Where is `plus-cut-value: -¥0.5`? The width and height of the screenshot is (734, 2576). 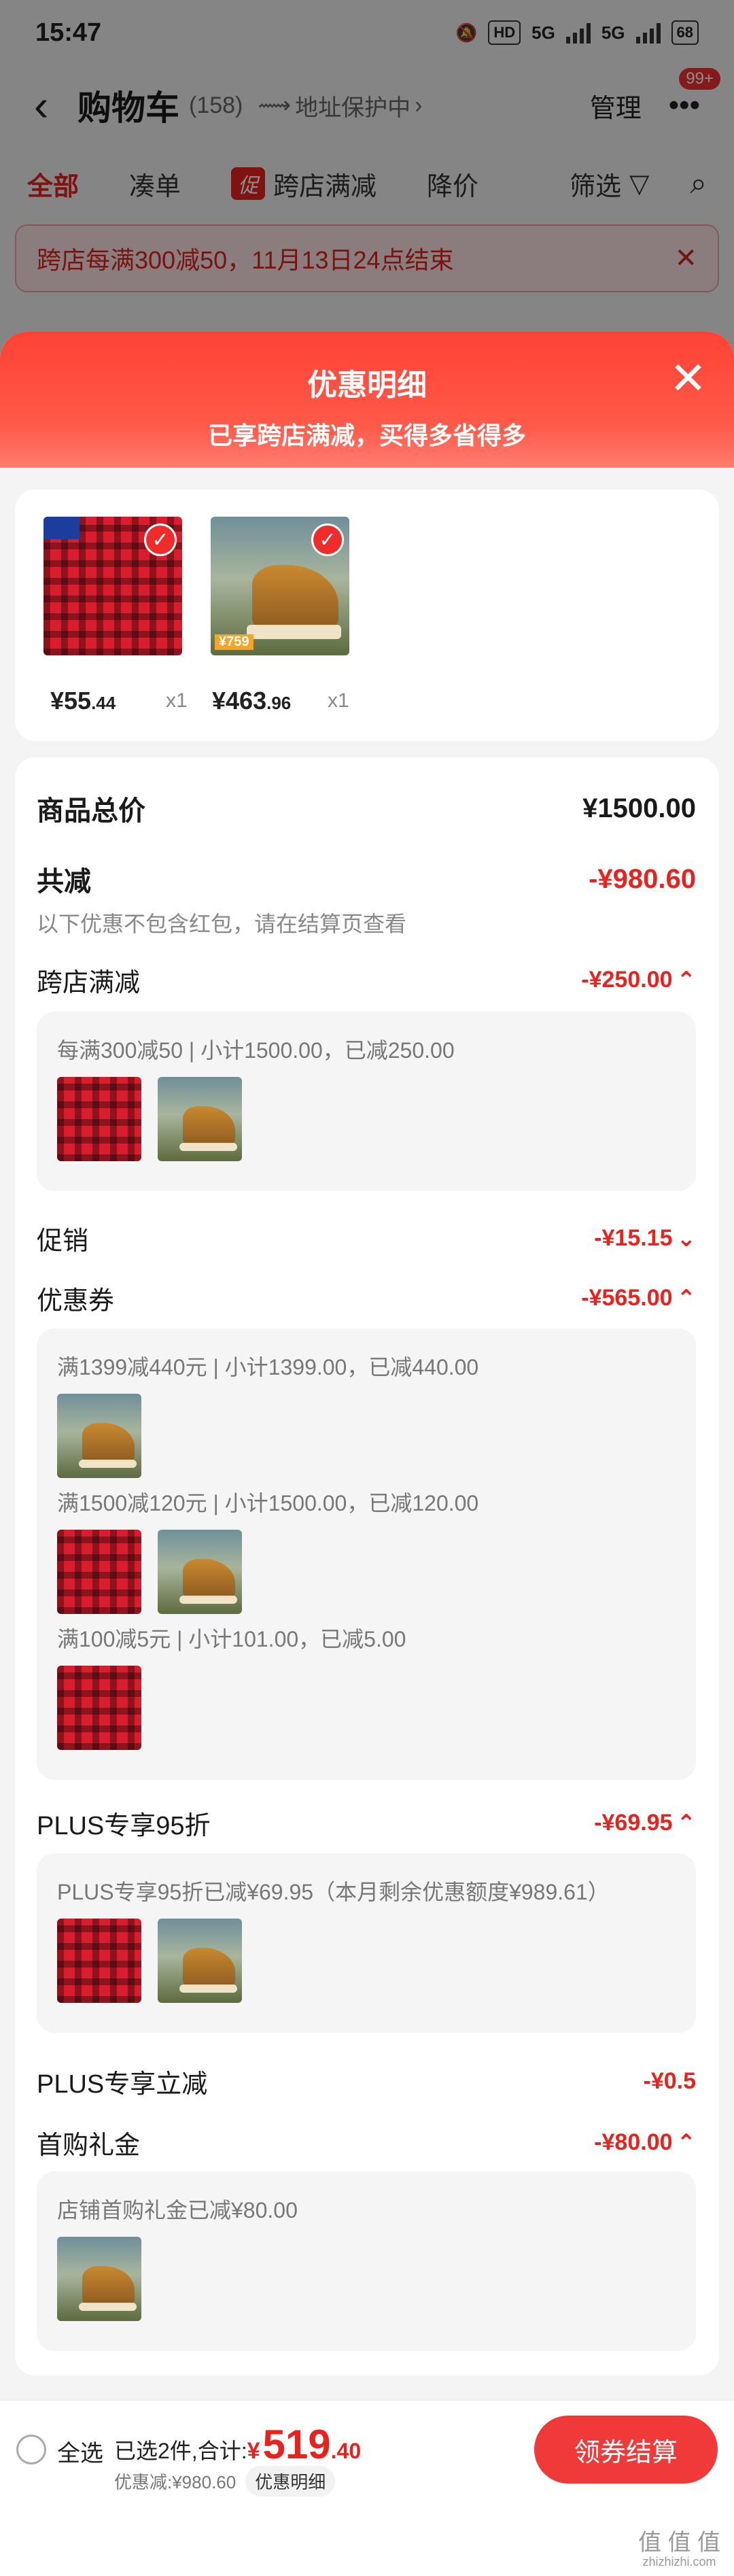 plus-cut-value: -¥0.5 is located at coordinates (670, 2081).